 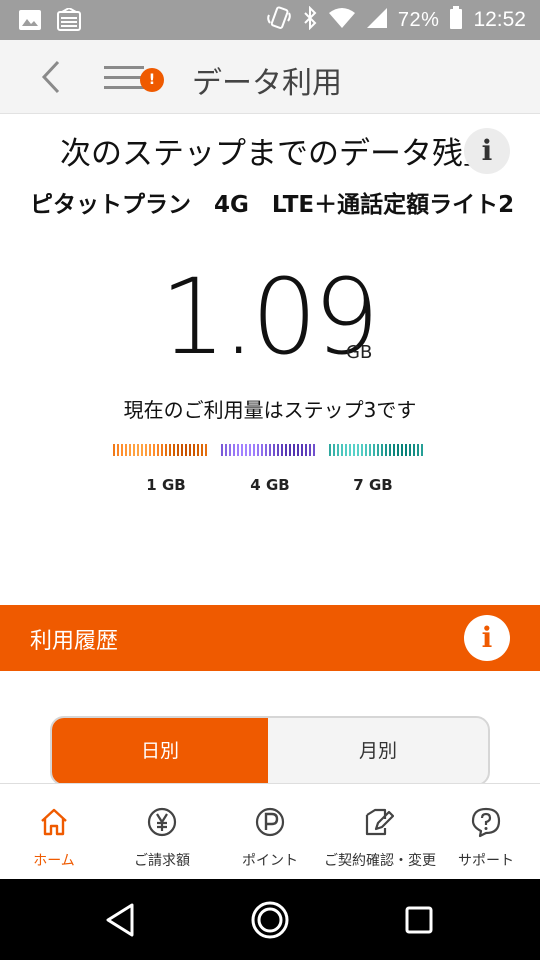 I want to click on nav-support: サポート, so click(x=486, y=832).